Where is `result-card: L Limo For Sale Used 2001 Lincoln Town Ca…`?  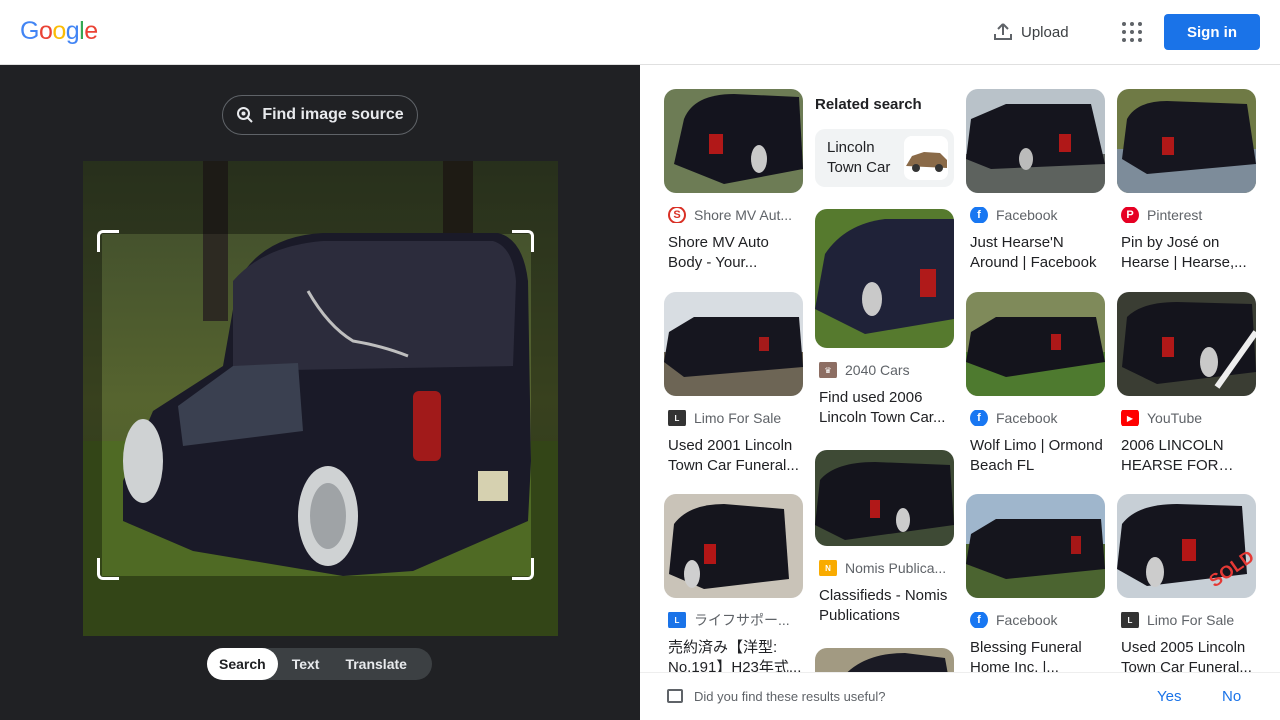
result-card: L Limo For Sale Used 2001 Lincoln Town Ca… is located at coordinates (733, 384).